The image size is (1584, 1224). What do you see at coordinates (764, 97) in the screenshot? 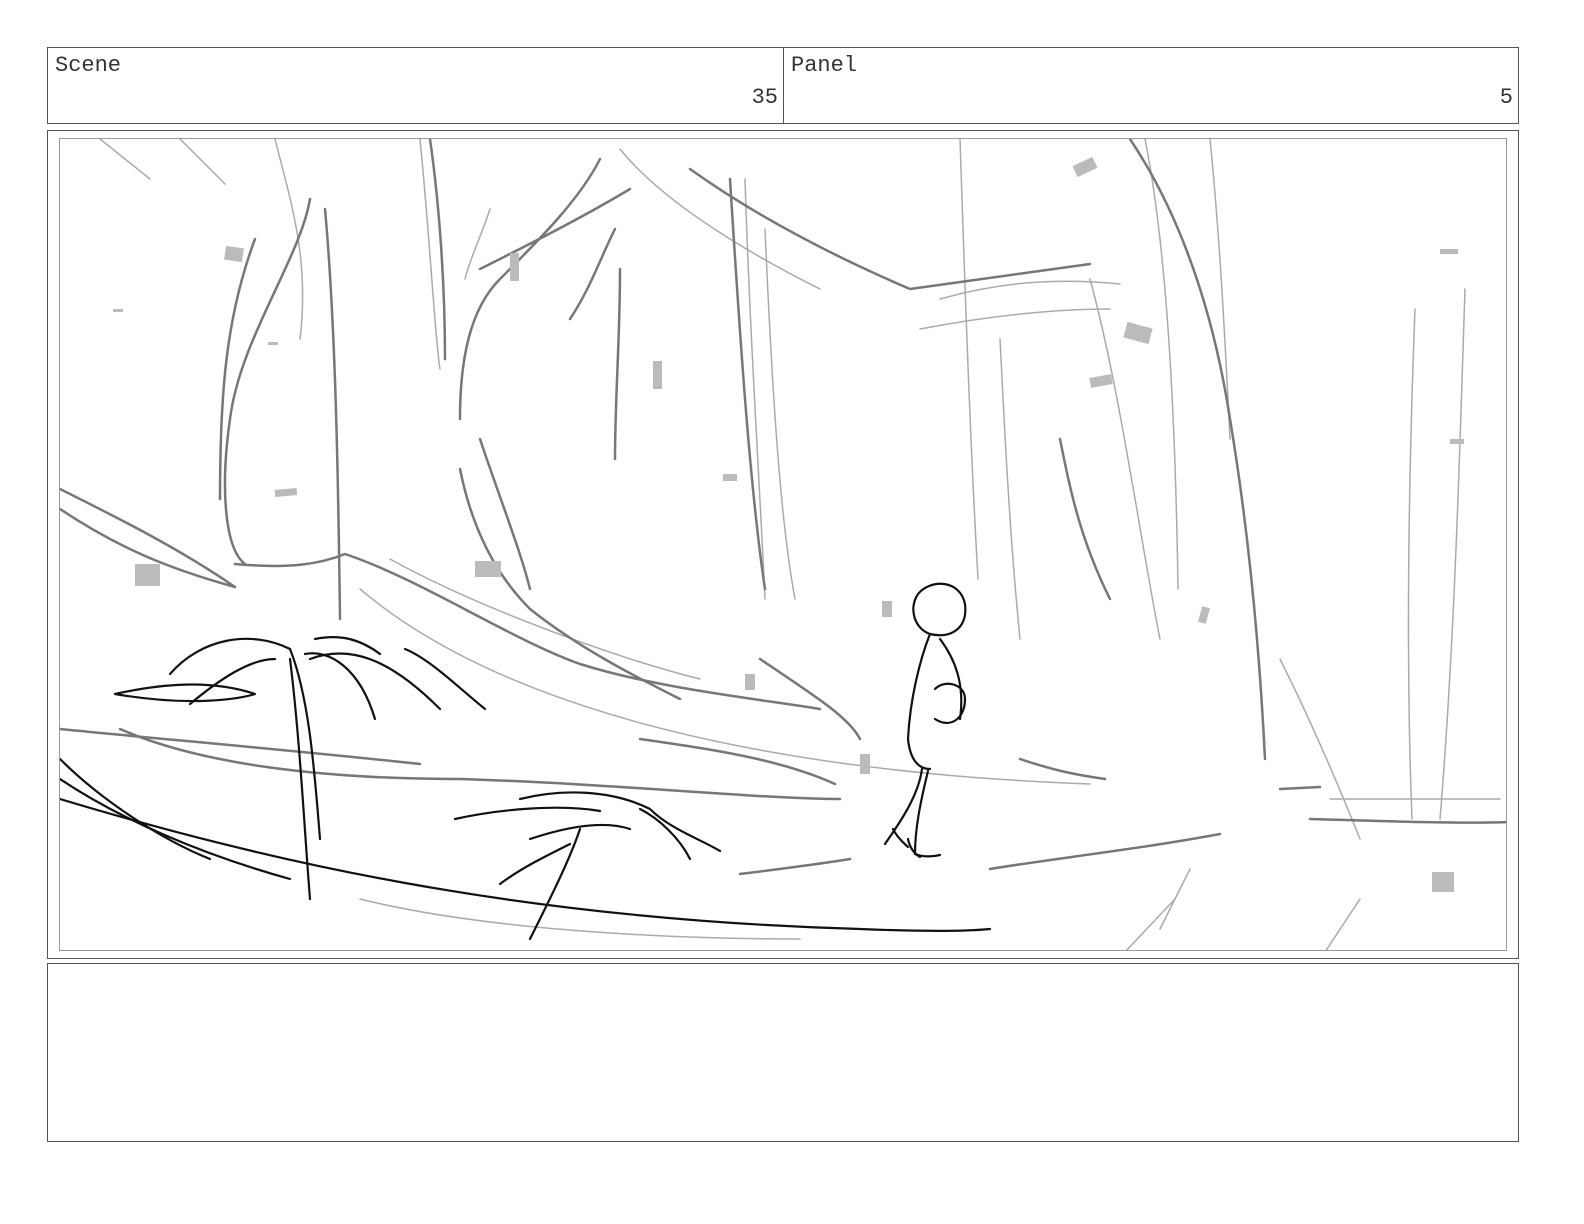
I see `scene-number: 35` at bounding box center [764, 97].